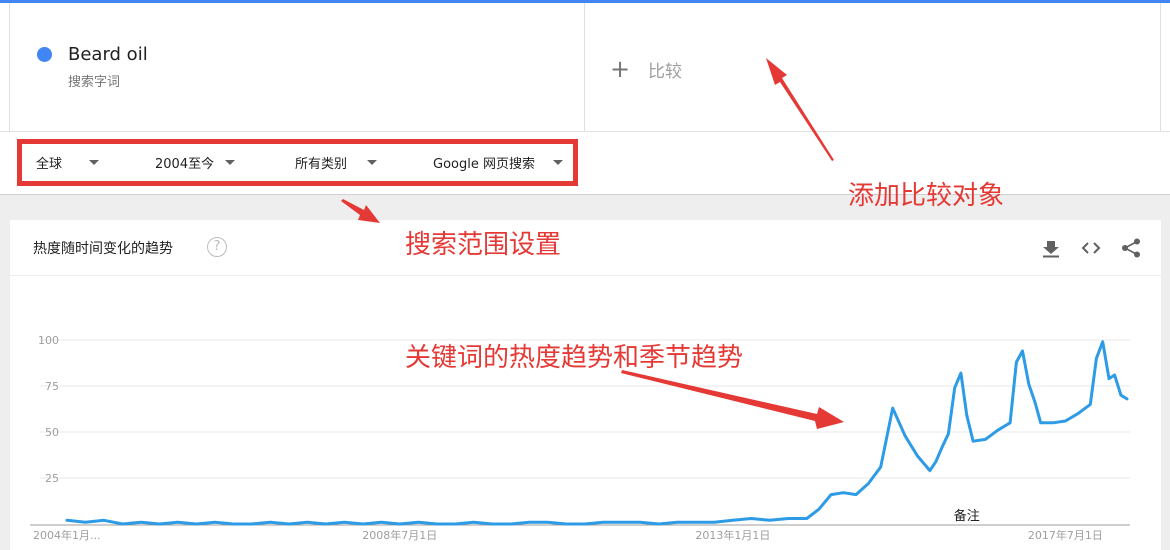 This screenshot has width=1170, height=550. Describe the element at coordinates (732, 535) in the screenshot. I see `x-tick-label: 2013年1月1日` at that location.